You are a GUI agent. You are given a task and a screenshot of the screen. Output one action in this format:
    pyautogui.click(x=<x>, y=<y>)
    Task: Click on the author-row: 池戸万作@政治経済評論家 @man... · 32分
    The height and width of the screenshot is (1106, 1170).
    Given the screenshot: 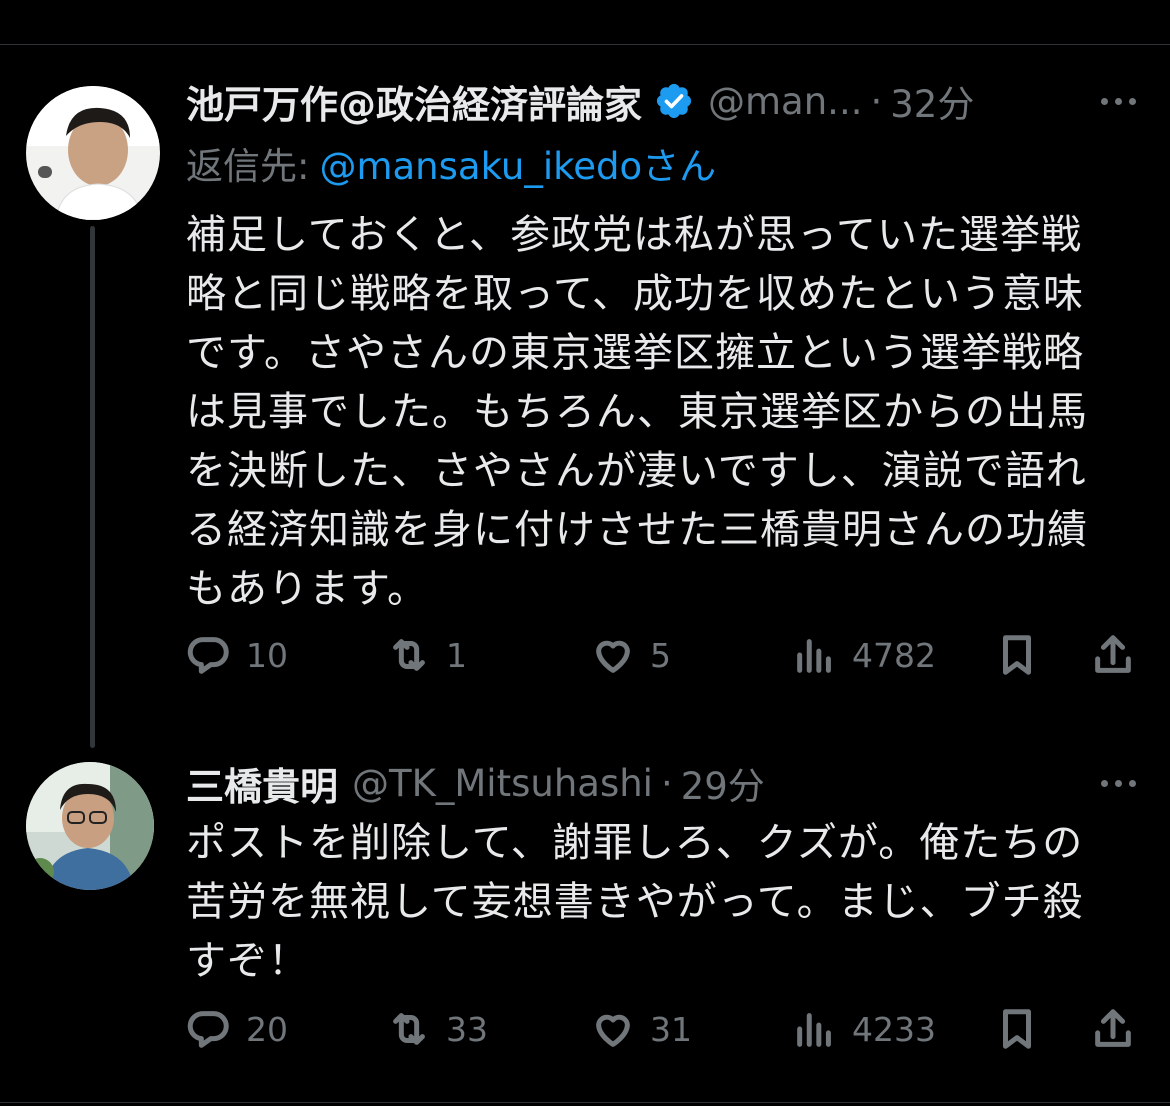 What is the action you would take?
    pyautogui.click(x=580, y=101)
    